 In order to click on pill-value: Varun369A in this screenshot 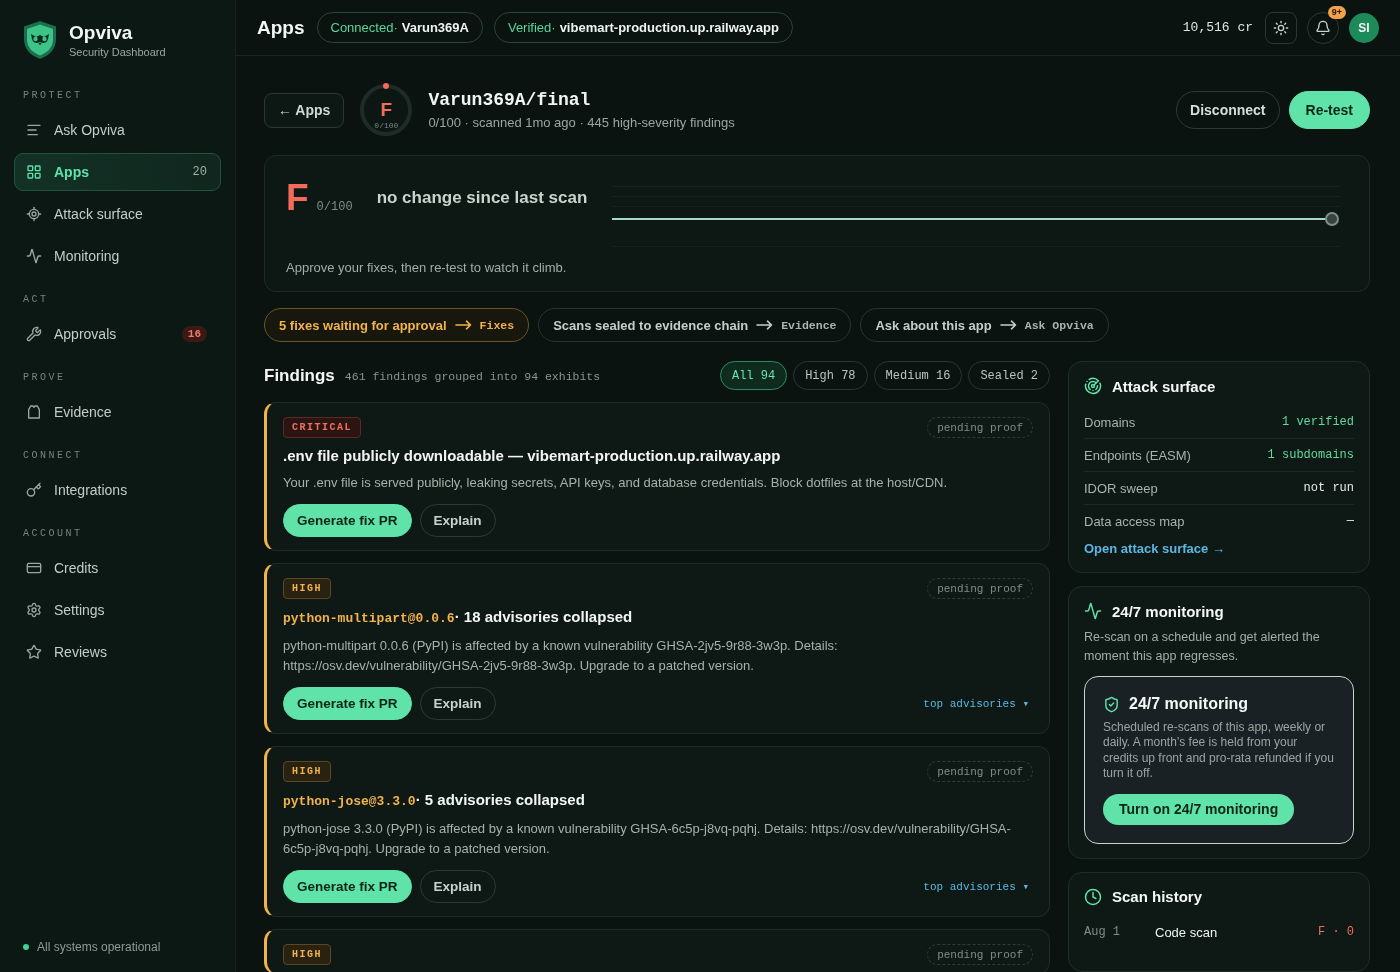, I will do `click(435, 27)`.